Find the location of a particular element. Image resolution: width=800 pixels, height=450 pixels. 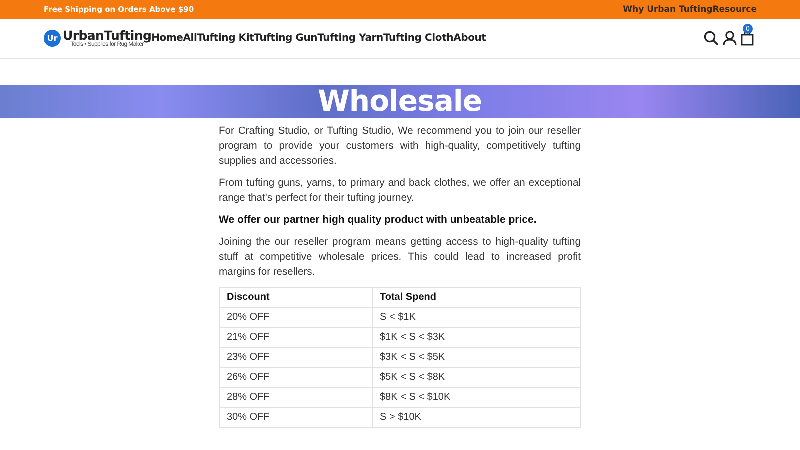

table-cell: $8K < S < $10K is located at coordinates (476, 398).